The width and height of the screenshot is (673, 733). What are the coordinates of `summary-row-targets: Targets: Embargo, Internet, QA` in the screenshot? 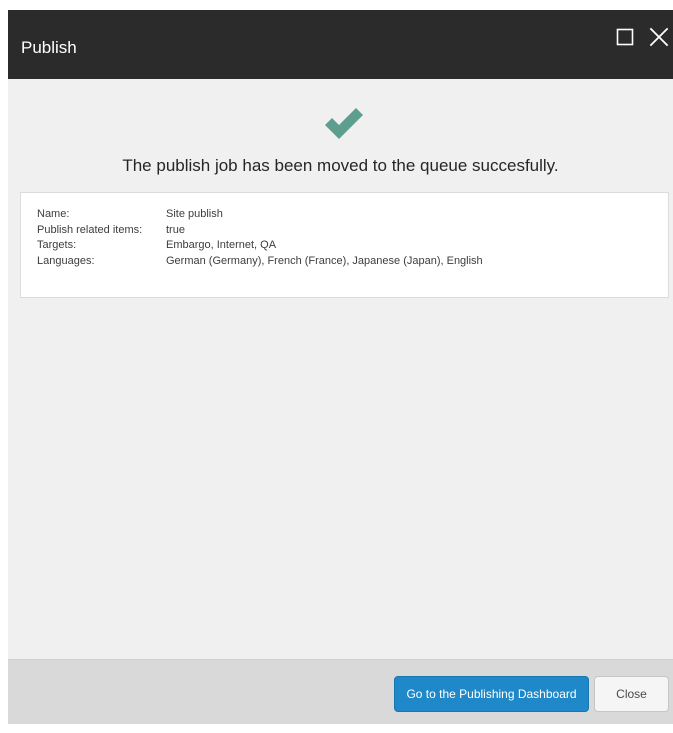 It's located at (352, 246).